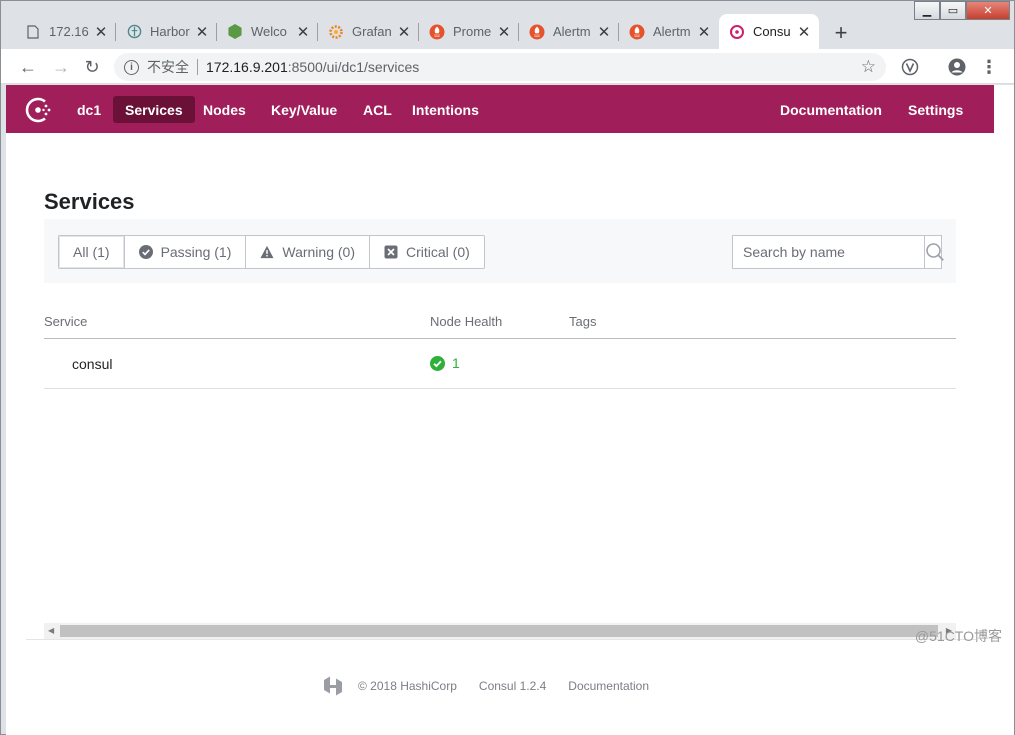 This screenshot has height=735, width=1015. I want to click on filter-critical: Critical (0), so click(427, 252).